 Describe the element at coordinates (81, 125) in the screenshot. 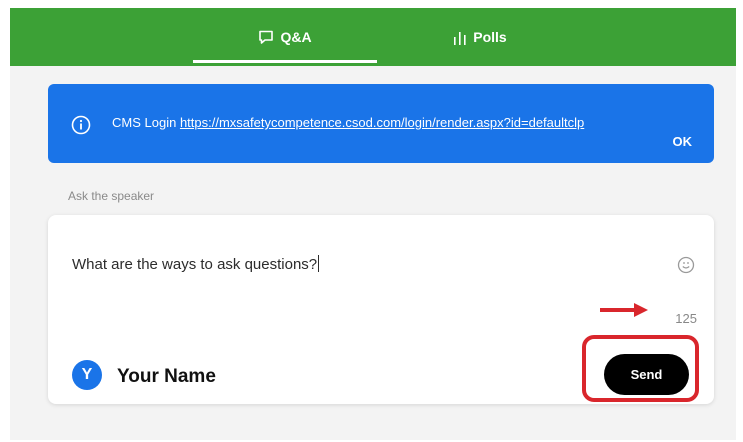

I see `info-icon` at that location.